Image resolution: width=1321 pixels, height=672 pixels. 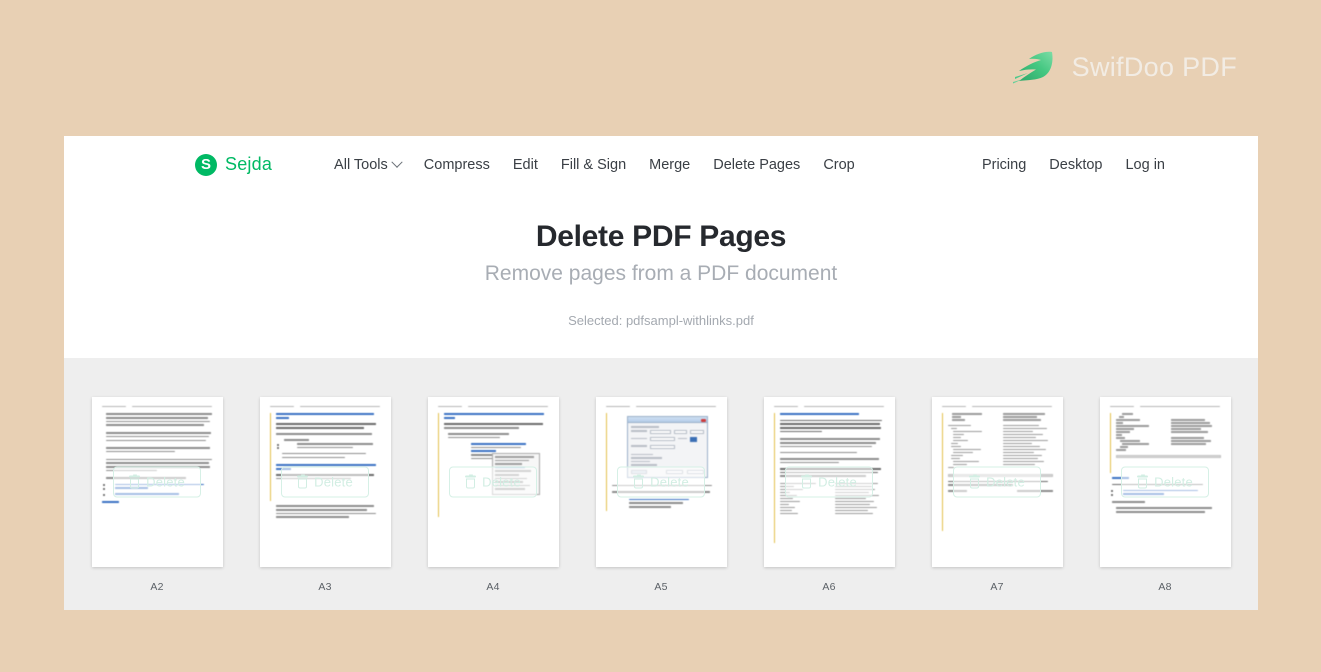 I want to click on nav-item-all-tools: All Tools, so click(x=368, y=164).